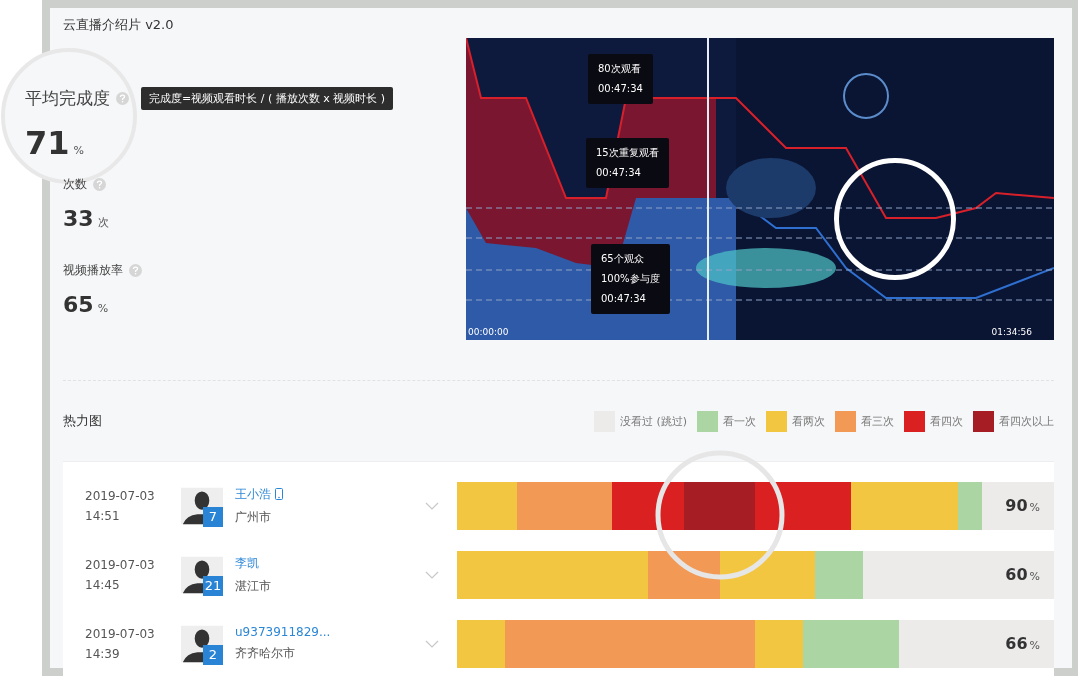  Describe the element at coordinates (253, 517) in the screenshot. I see `city-text: 广州市` at that location.